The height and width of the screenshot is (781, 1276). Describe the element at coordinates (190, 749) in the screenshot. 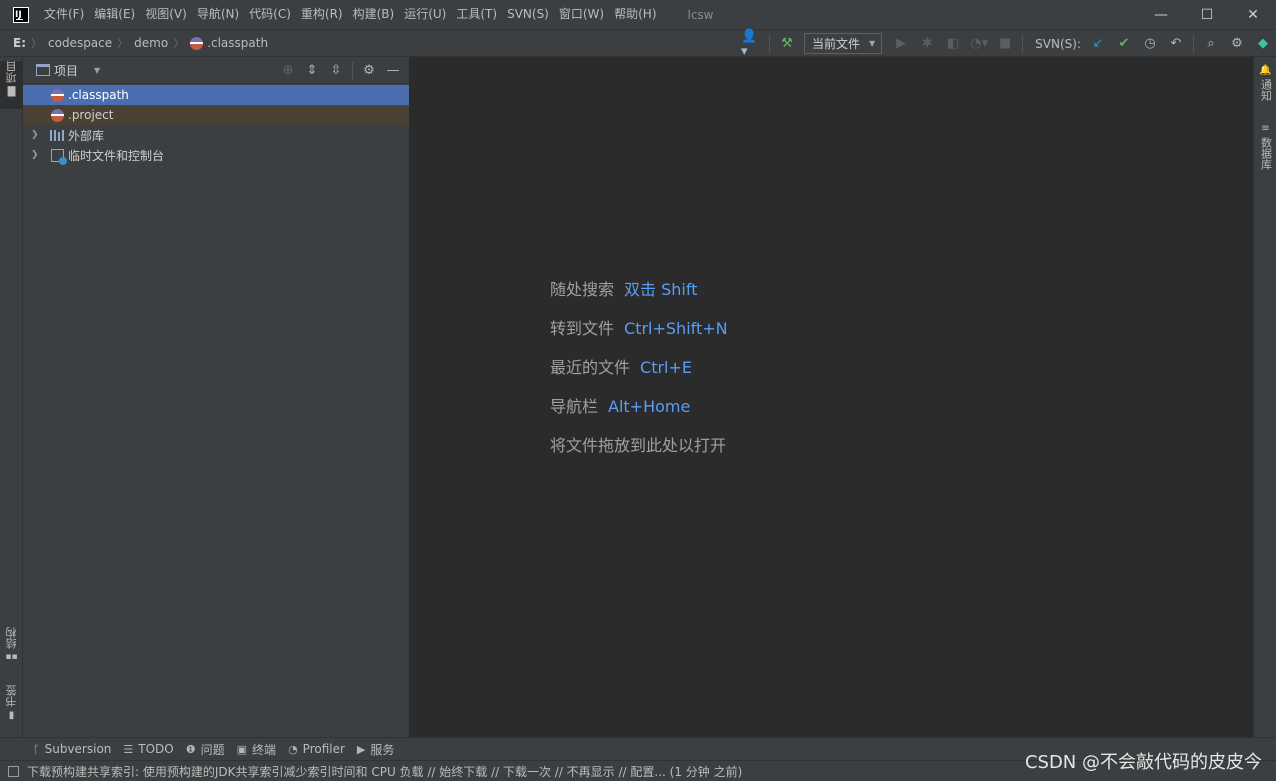

I see `problems-icon: ❶` at that location.